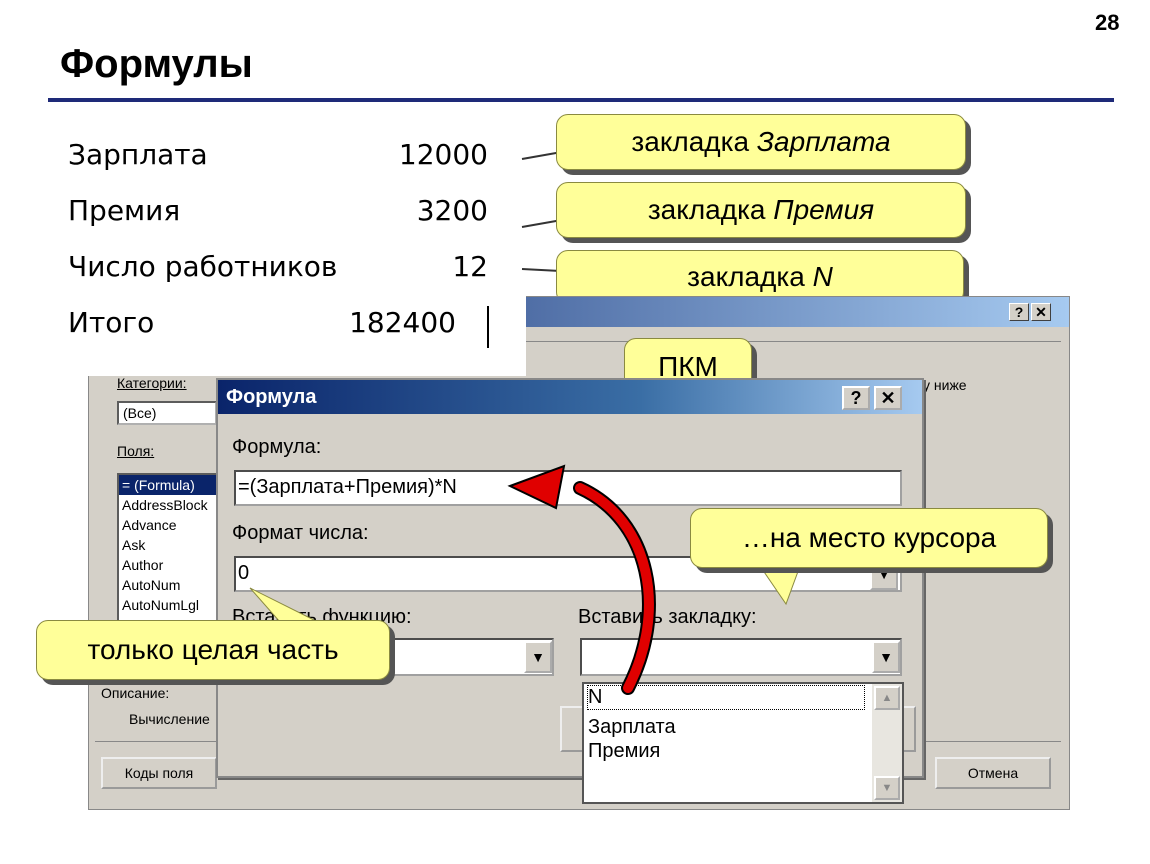  Describe the element at coordinates (271, 397) in the screenshot. I see `dialog-title: Формула` at that location.